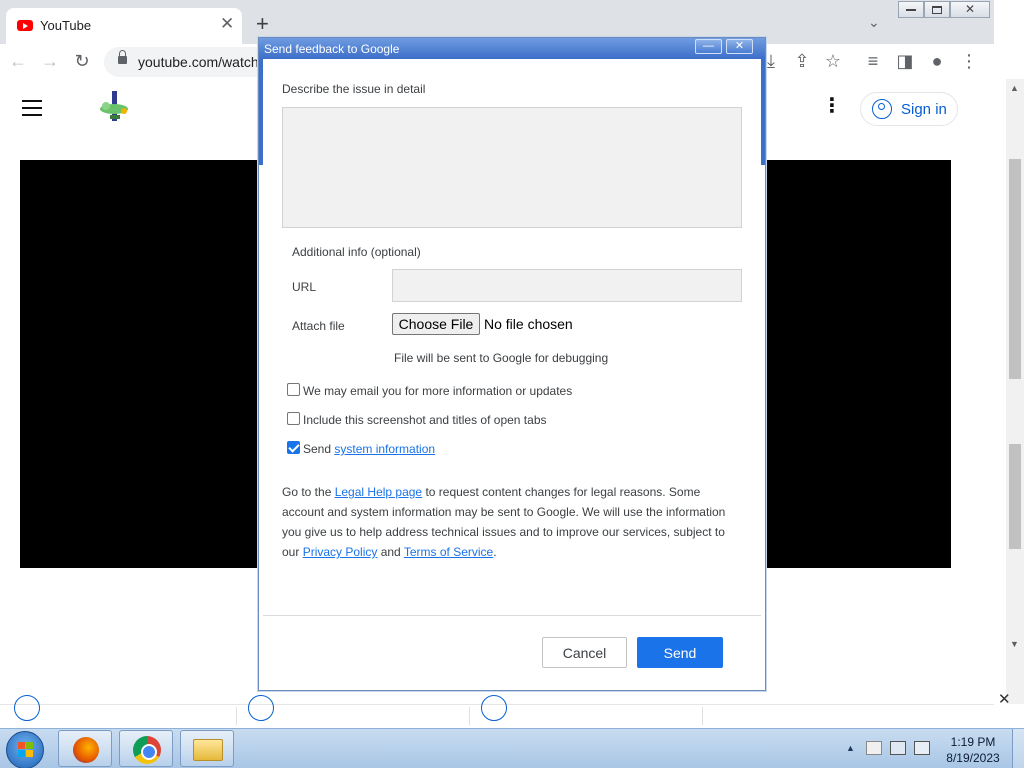 The height and width of the screenshot is (768, 1024). I want to click on legal-text-3: and, so click(390, 552).